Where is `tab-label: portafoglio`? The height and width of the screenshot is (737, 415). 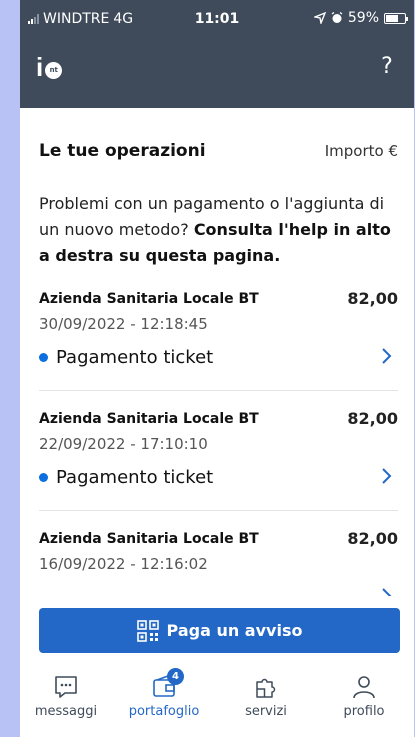 tab-label: portafoglio is located at coordinates (164, 711).